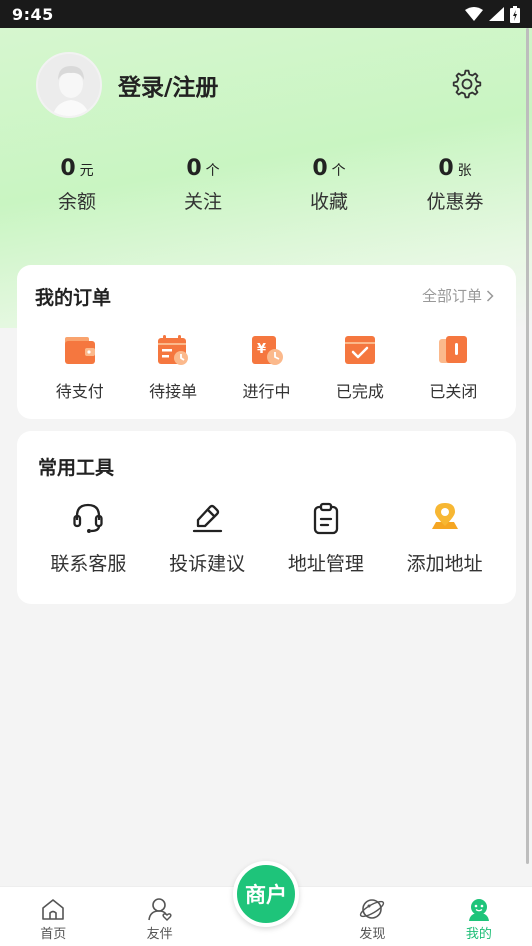  I want to click on tools-row: 联系客服 投诉建议 地址管理 添加地址, so click(266, 538).